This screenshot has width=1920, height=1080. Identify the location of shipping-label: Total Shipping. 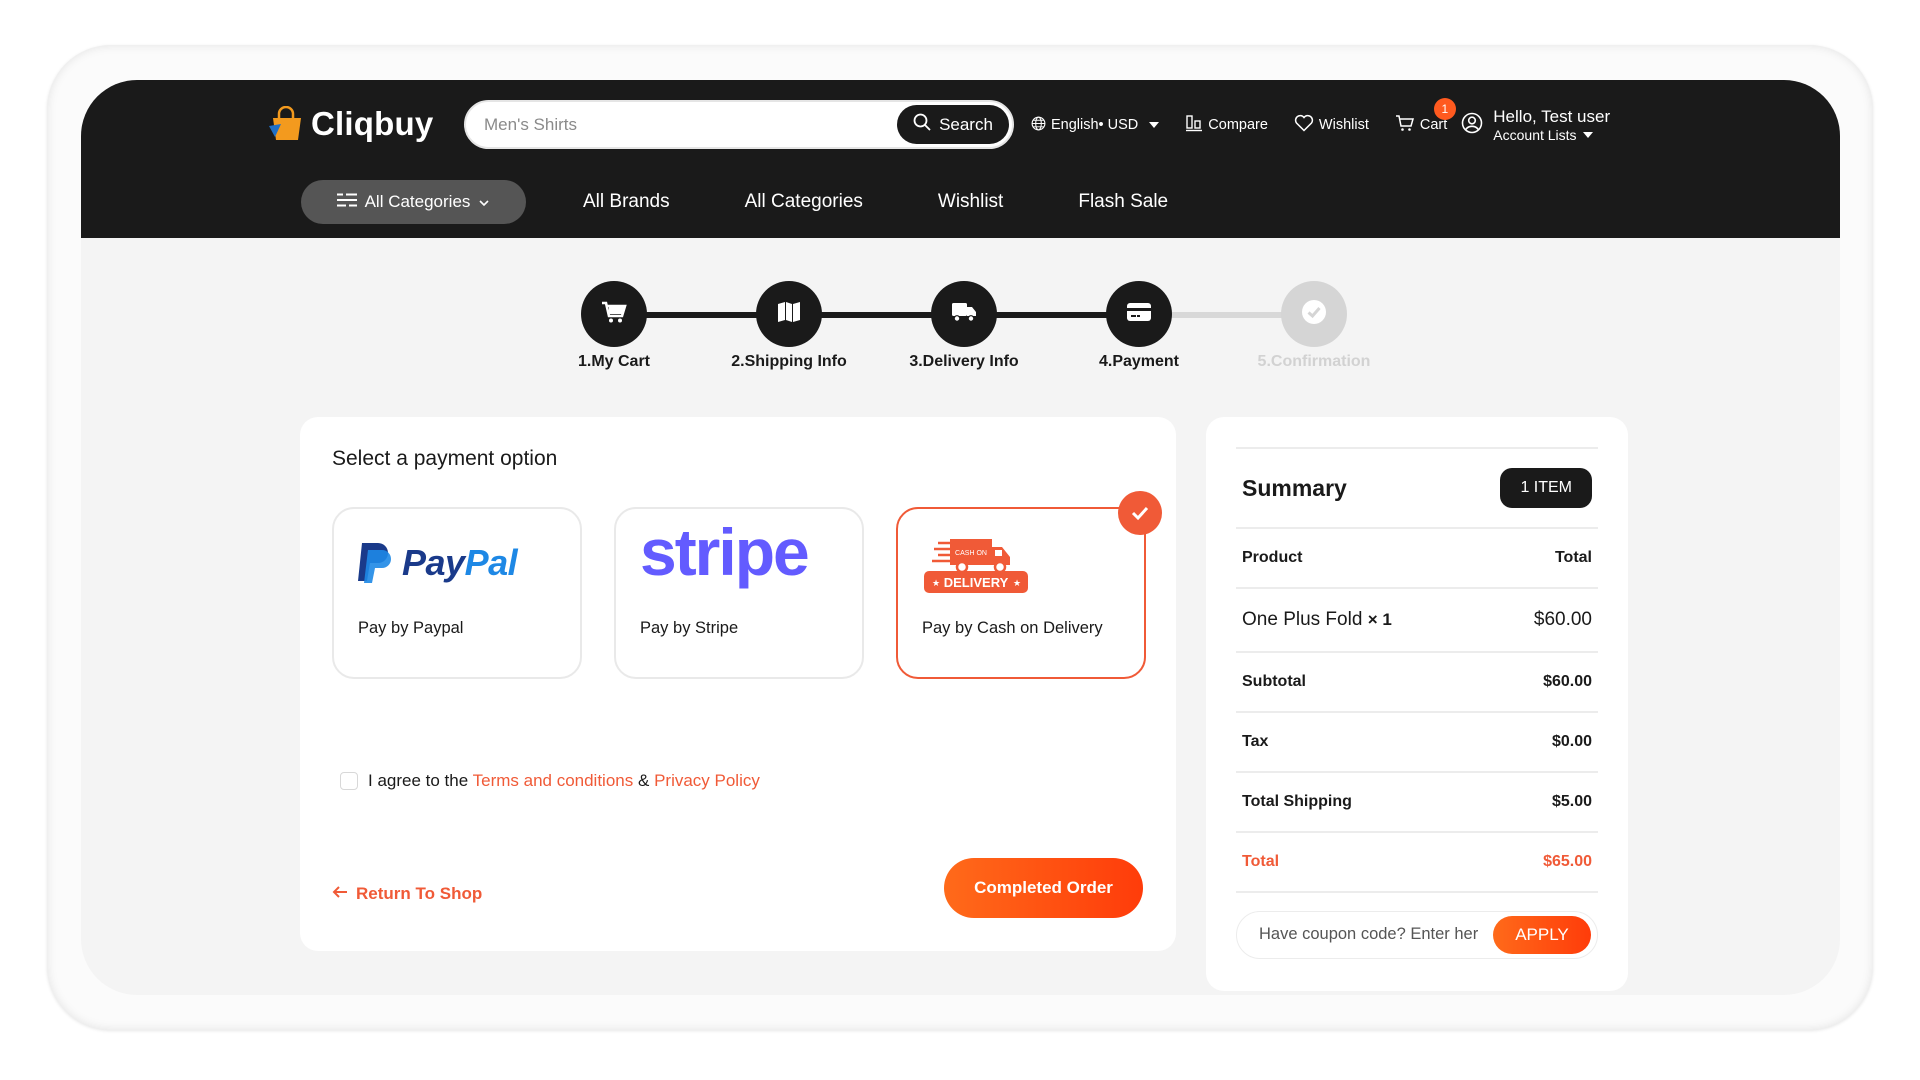
(1297, 801).